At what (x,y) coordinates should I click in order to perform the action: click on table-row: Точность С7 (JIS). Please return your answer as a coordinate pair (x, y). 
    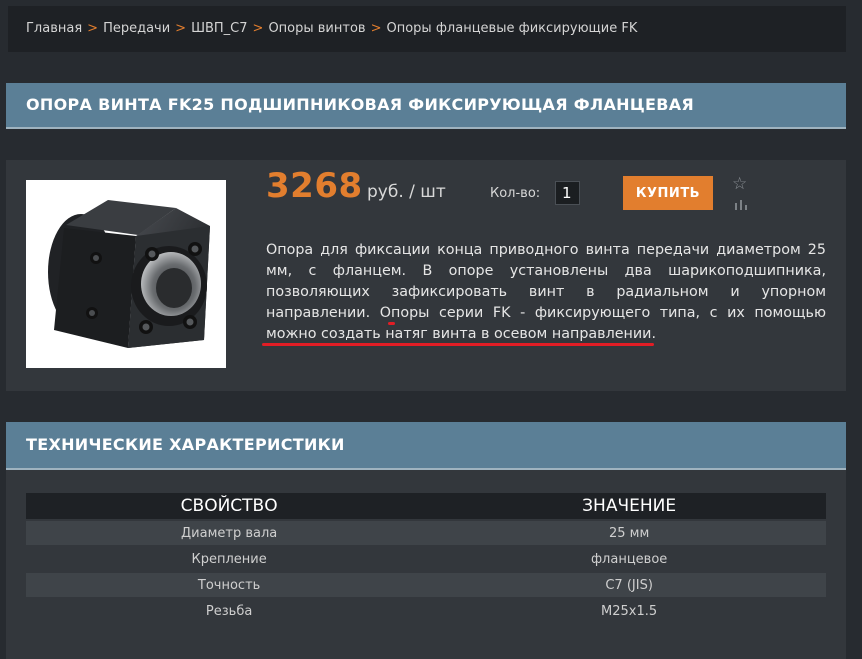
    Looking at the image, I should click on (426, 585).